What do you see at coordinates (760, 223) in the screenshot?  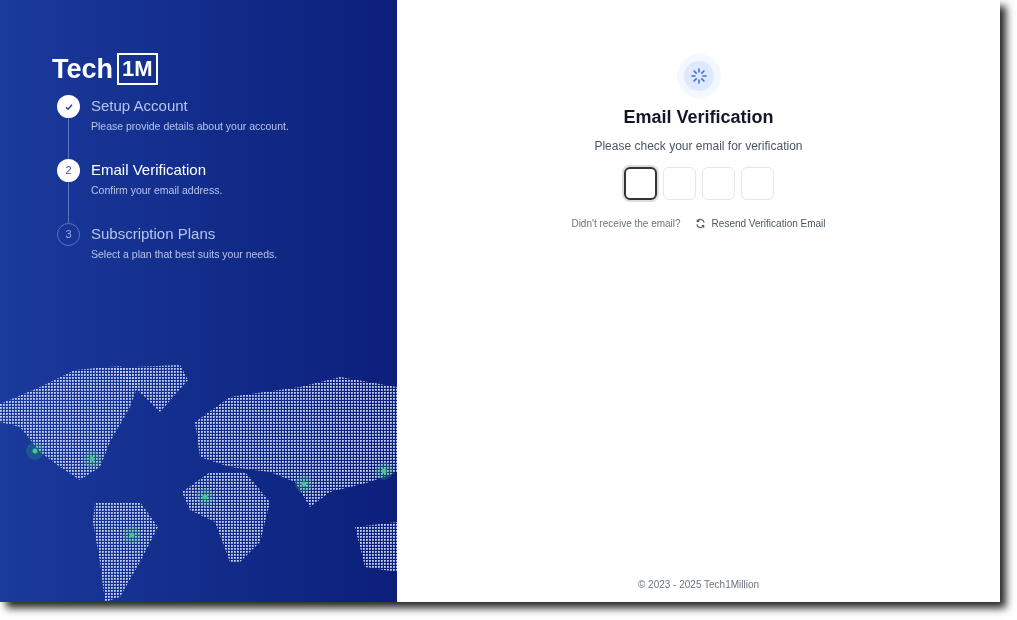 I see `resend-link: Resend Verification Email` at bounding box center [760, 223].